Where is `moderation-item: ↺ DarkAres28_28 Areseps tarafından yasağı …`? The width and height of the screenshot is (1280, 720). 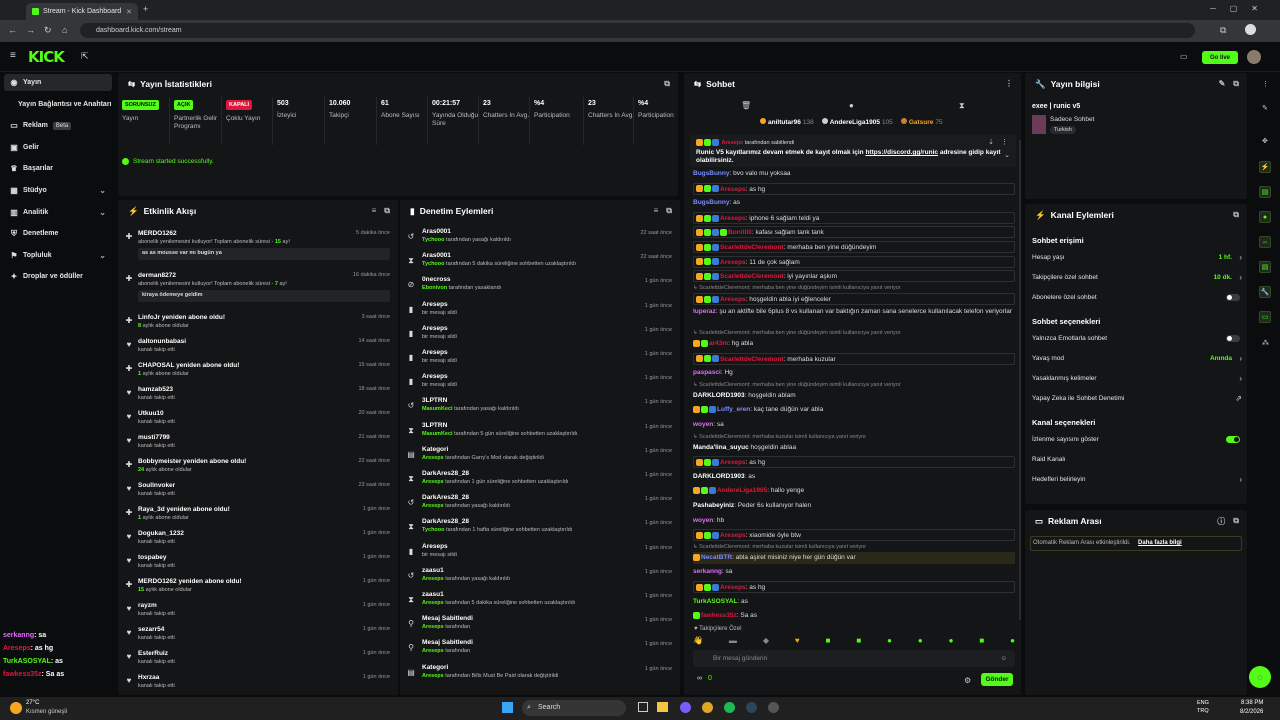
moderation-item: ↺ DarkAres28_28 Areseps tarafından yasağı … is located at coordinates (541, 506).